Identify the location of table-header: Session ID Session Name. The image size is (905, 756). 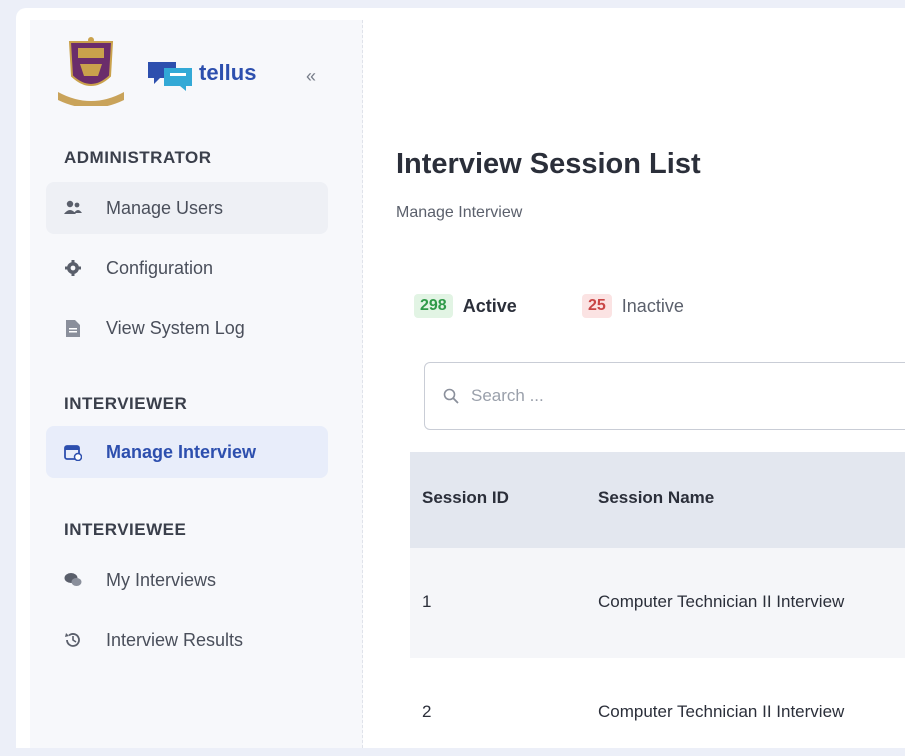
(657, 500).